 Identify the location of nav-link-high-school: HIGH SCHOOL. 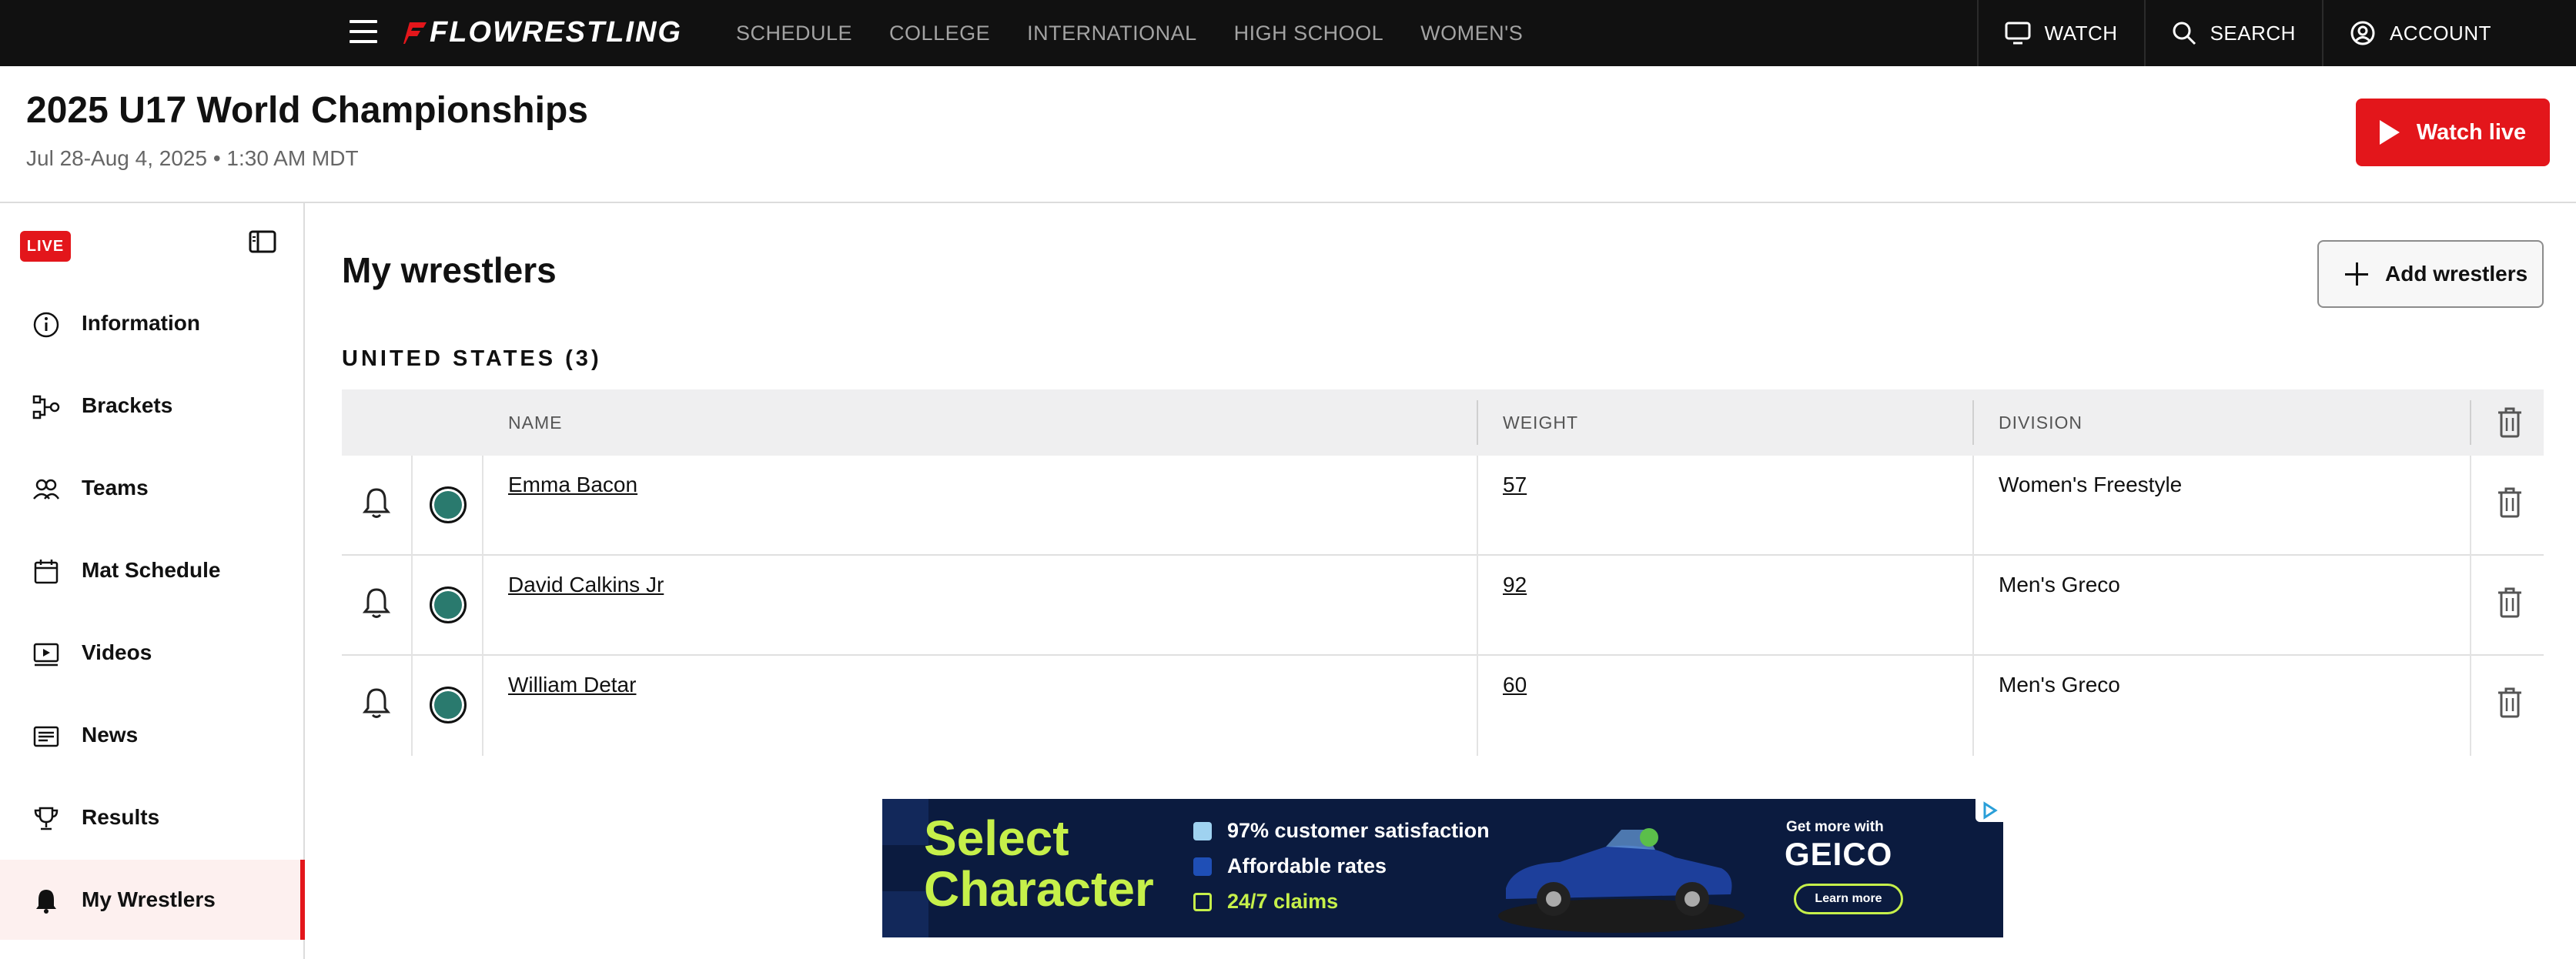
(1309, 33).